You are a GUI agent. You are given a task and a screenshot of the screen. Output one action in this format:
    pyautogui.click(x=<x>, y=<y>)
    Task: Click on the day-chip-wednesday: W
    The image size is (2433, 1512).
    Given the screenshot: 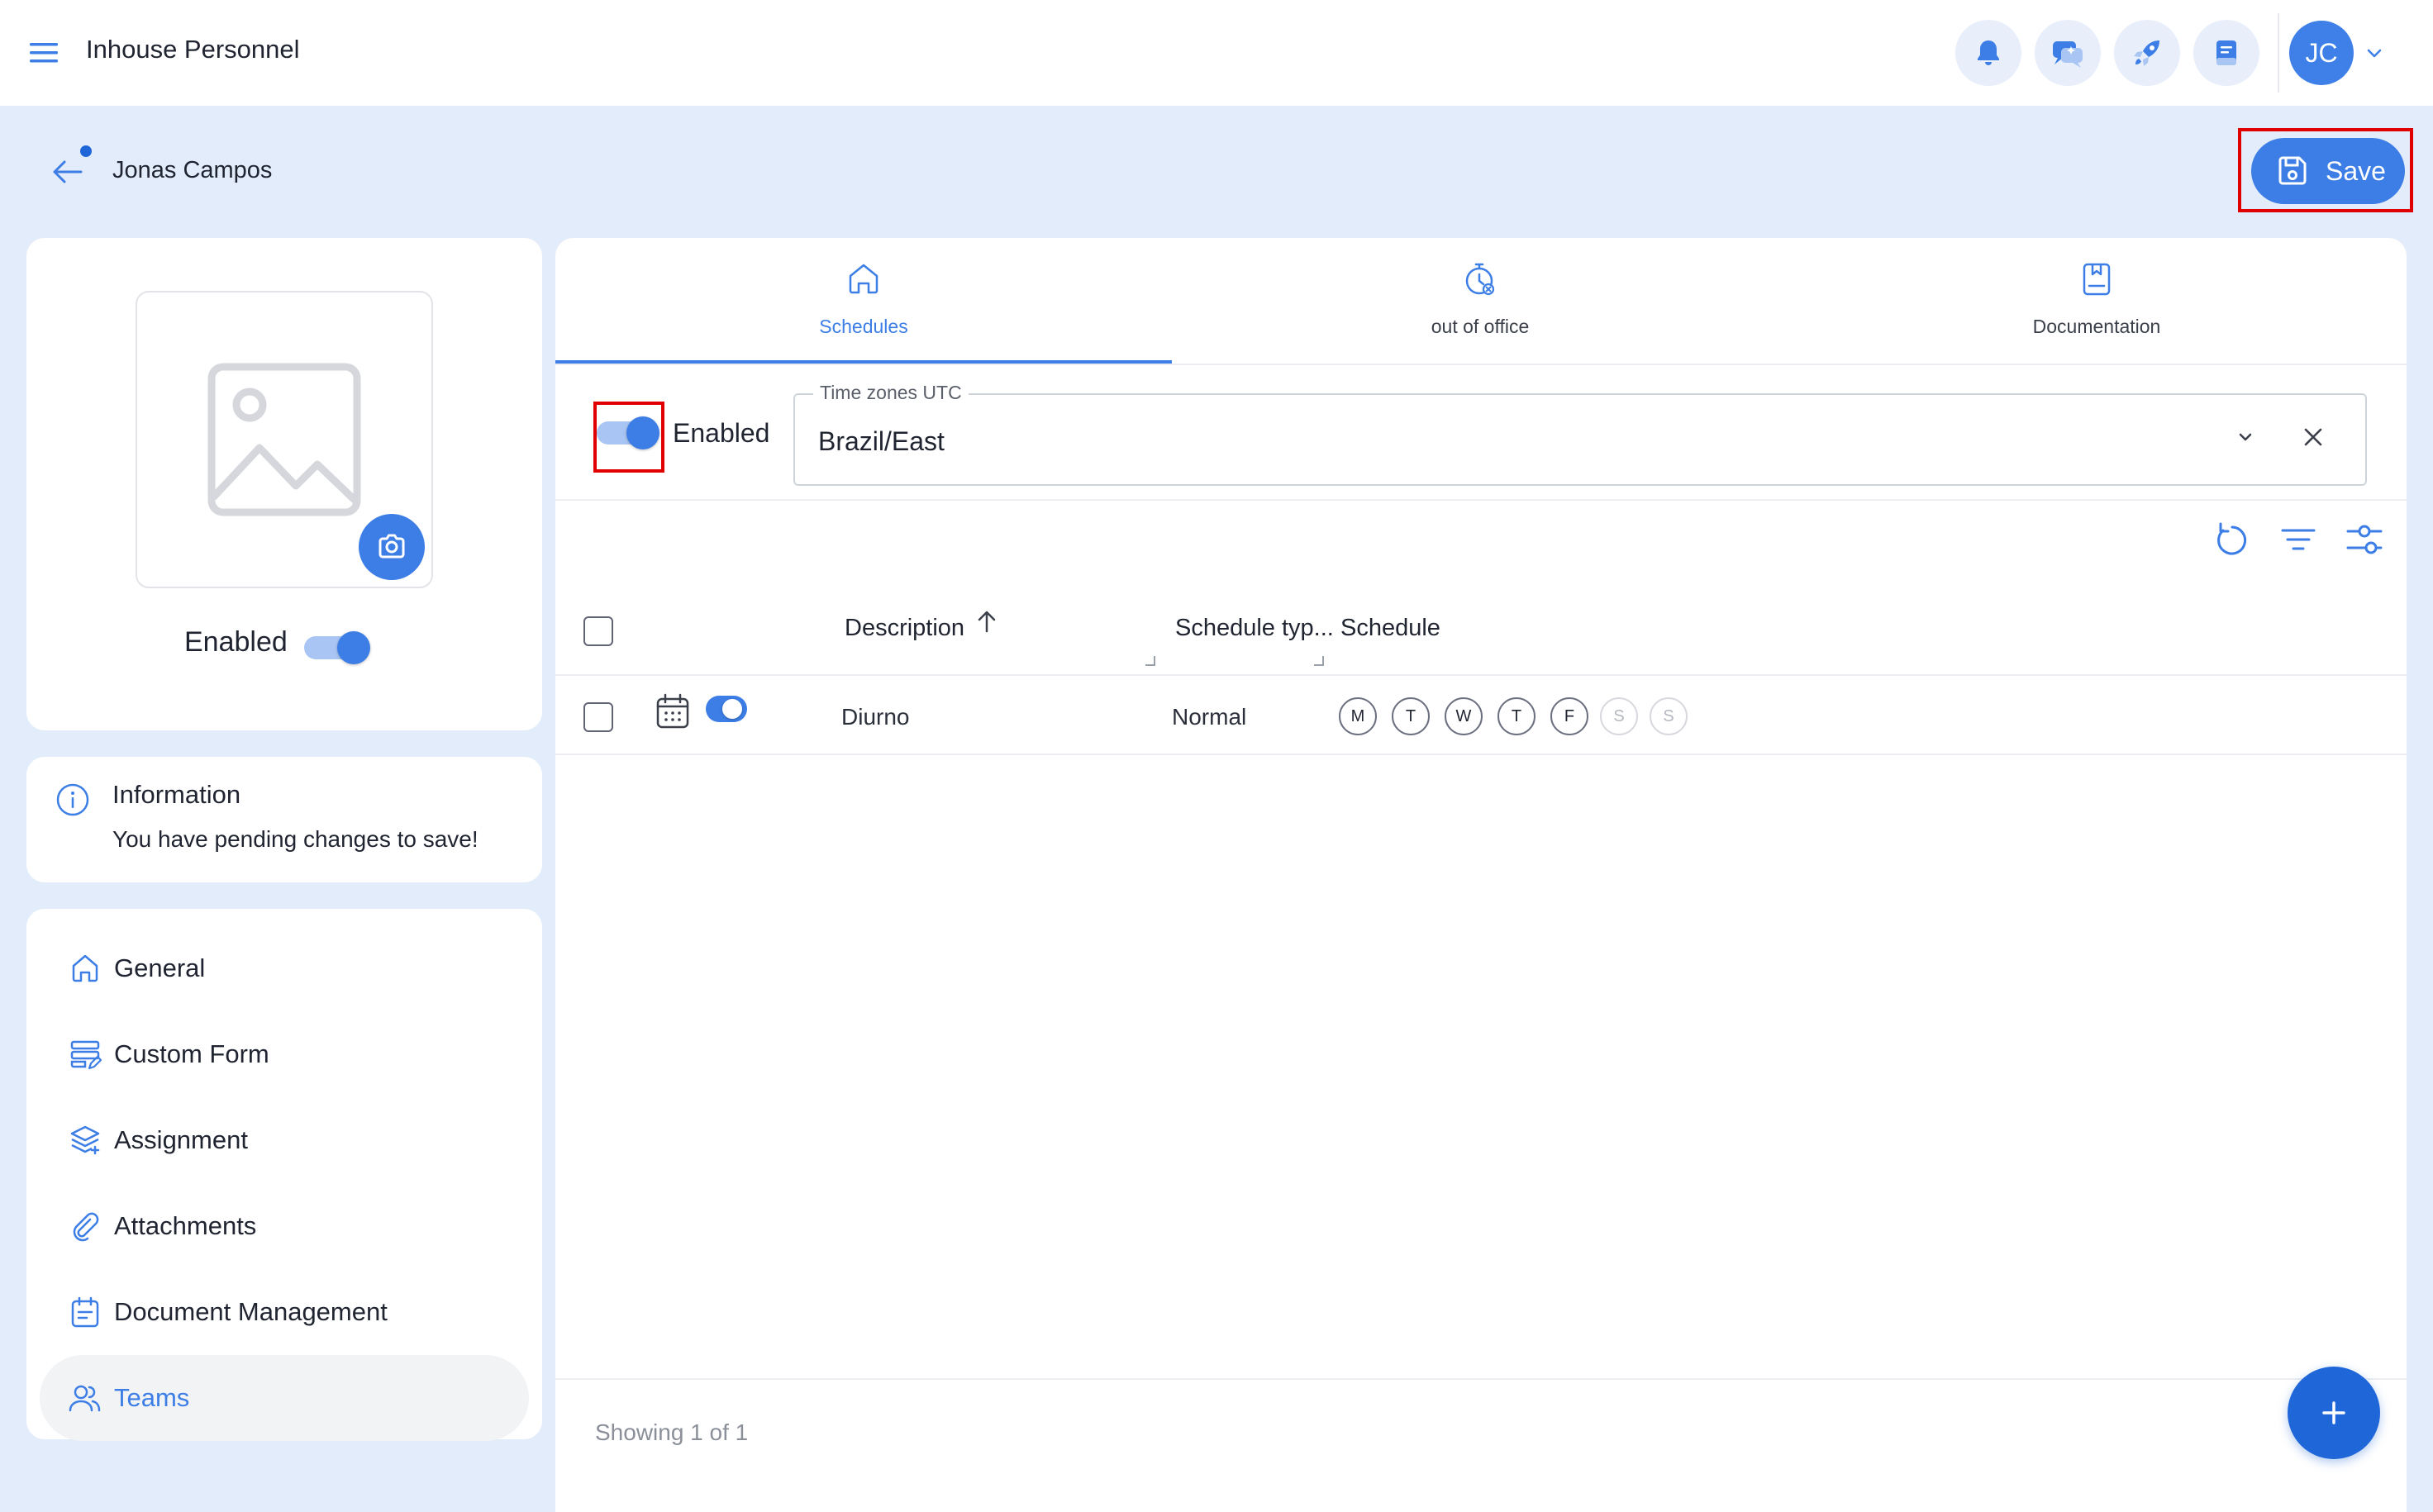 What is the action you would take?
    pyautogui.click(x=1464, y=716)
    